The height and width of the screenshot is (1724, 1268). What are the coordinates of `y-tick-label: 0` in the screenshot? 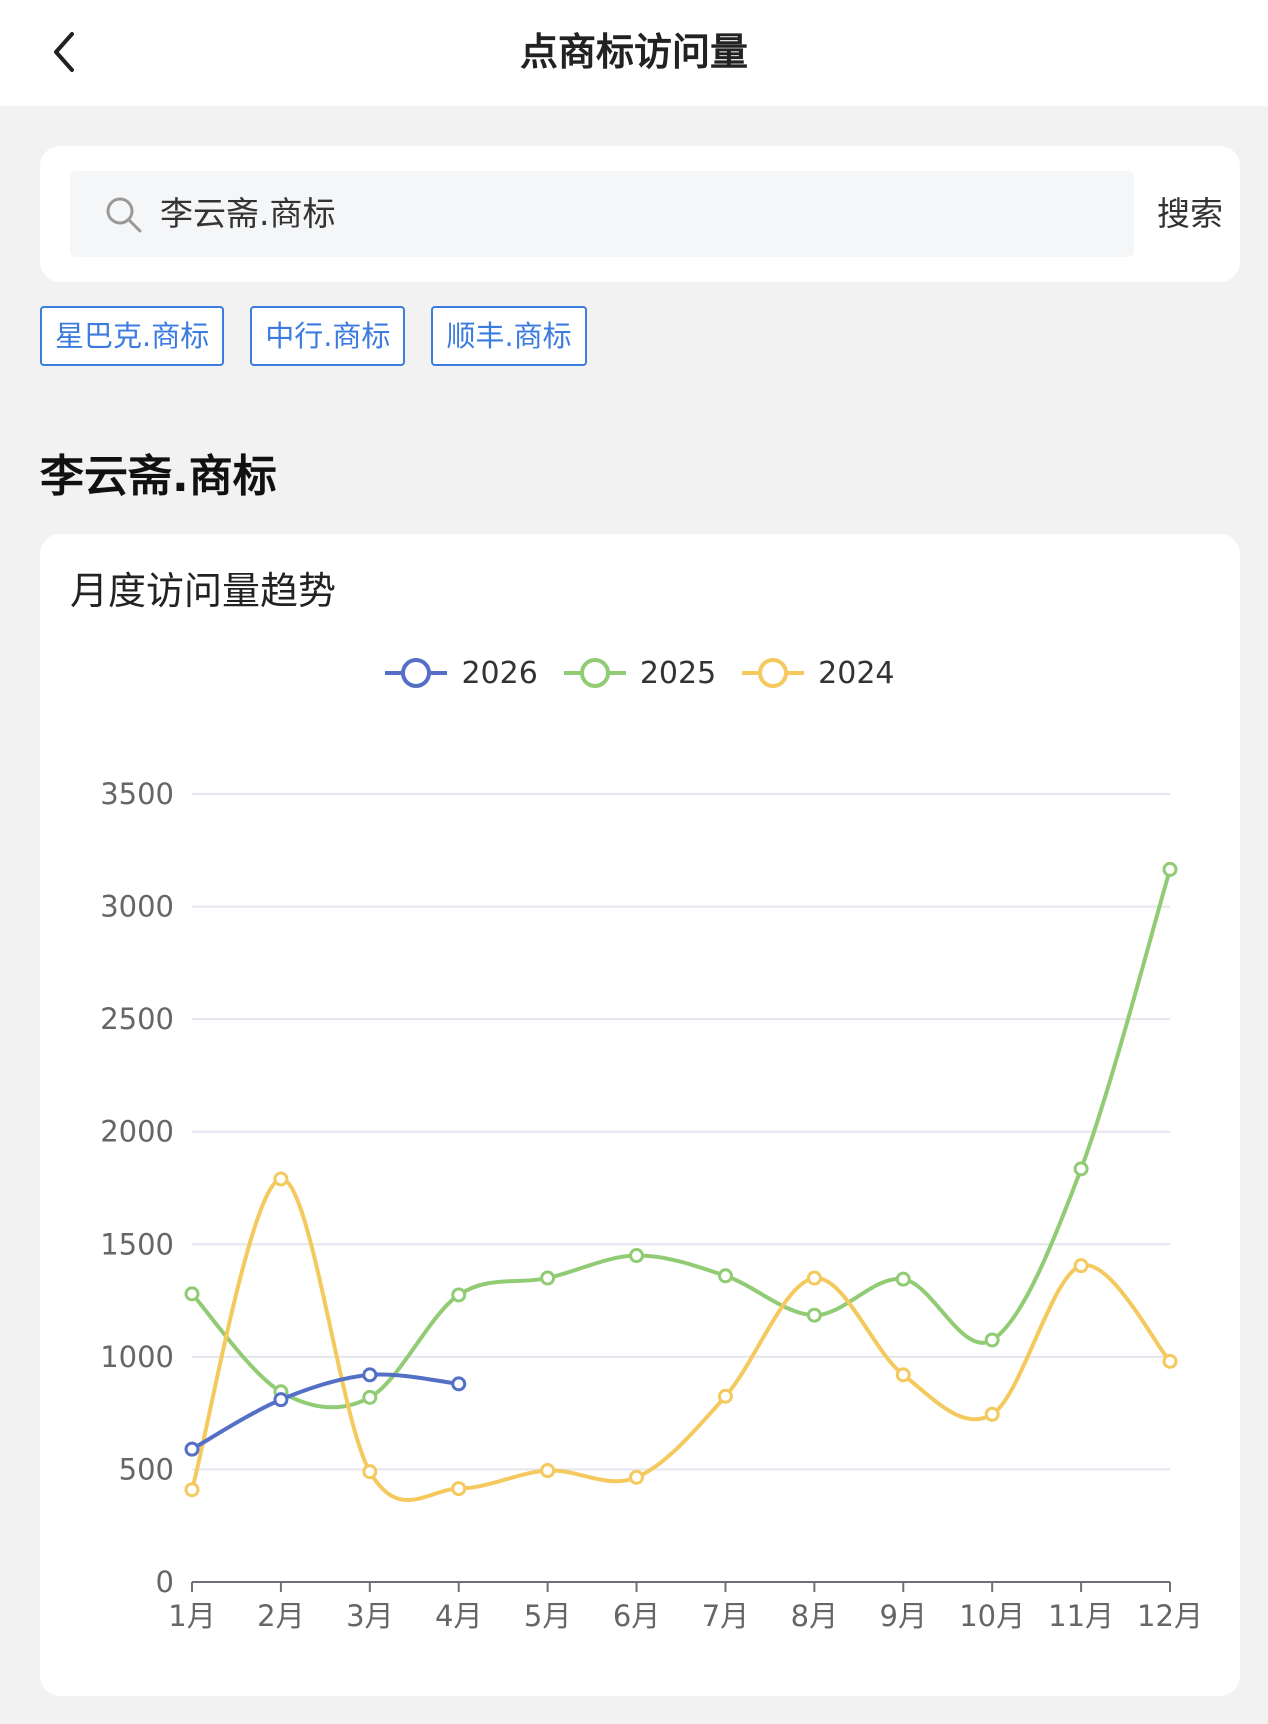 It's located at (165, 1582).